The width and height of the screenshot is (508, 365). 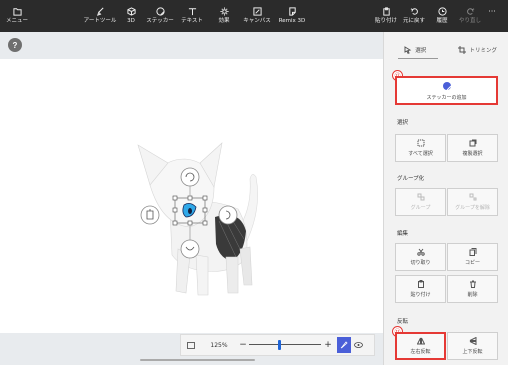 What do you see at coordinates (197, 360) in the screenshot?
I see `horizontal-scrollbar` at bounding box center [197, 360].